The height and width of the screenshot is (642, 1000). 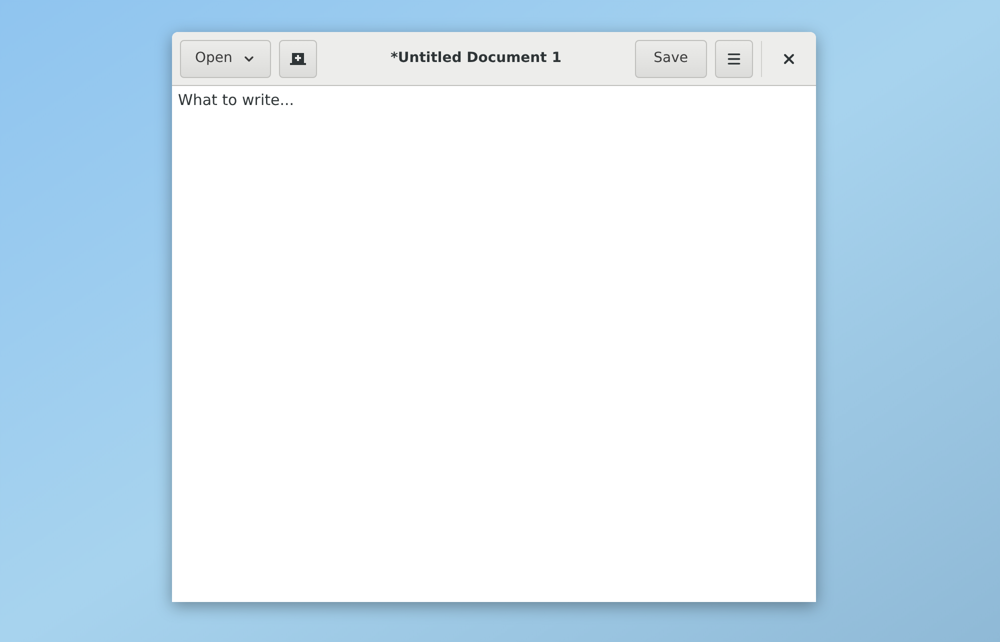 I want to click on window-title: *Untitled Document 1, so click(x=476, y=58).